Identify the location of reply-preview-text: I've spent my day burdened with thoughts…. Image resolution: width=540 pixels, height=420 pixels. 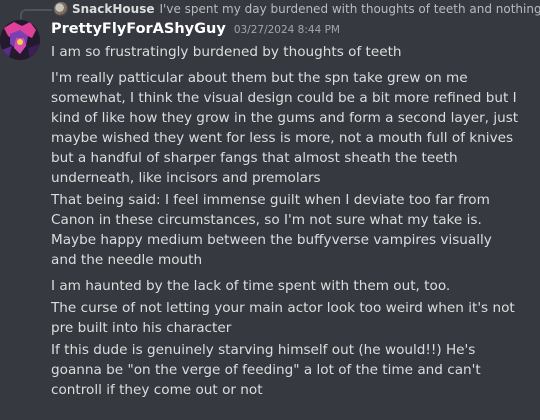
(350, 9).